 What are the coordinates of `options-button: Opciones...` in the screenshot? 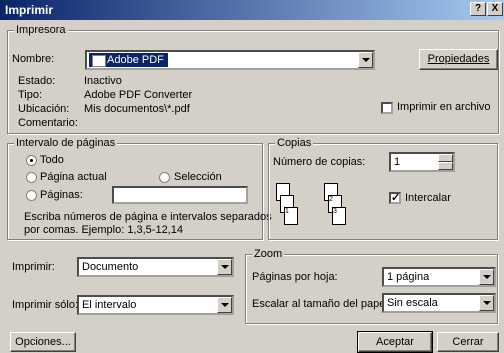 It's located at (43, 342).